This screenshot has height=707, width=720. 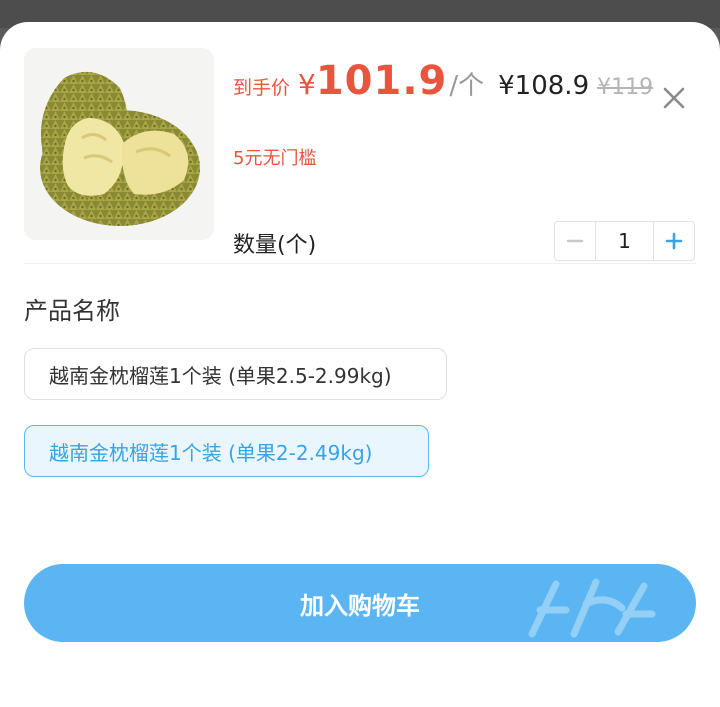 I want to click on final-price-label: 到手价, so click(x=262, y=88).